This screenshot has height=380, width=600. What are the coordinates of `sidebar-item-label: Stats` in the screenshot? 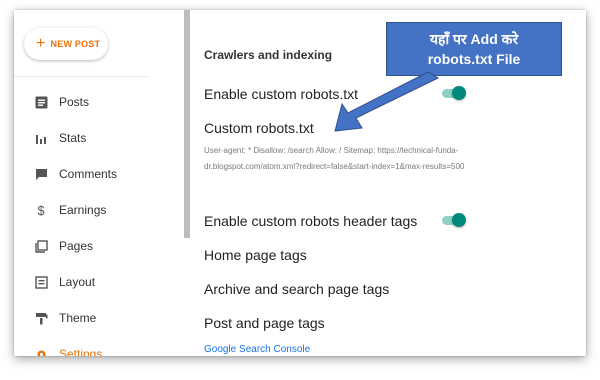 It's located at (73, 138).